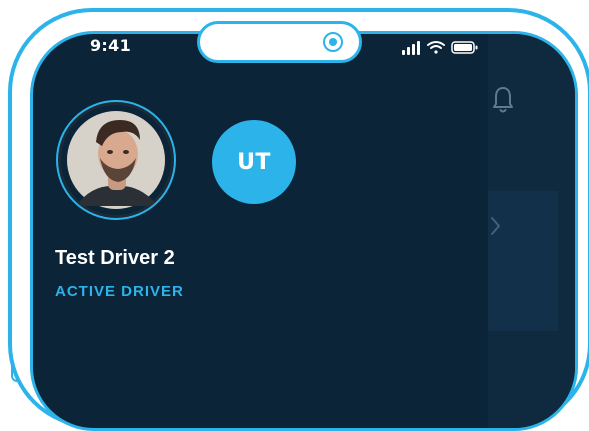 The width and height of the screenshot is (589, 431). What do you see at coordinates (116, 160) in the screenshot?
I see `avatar` at bounding box center [116, 160].